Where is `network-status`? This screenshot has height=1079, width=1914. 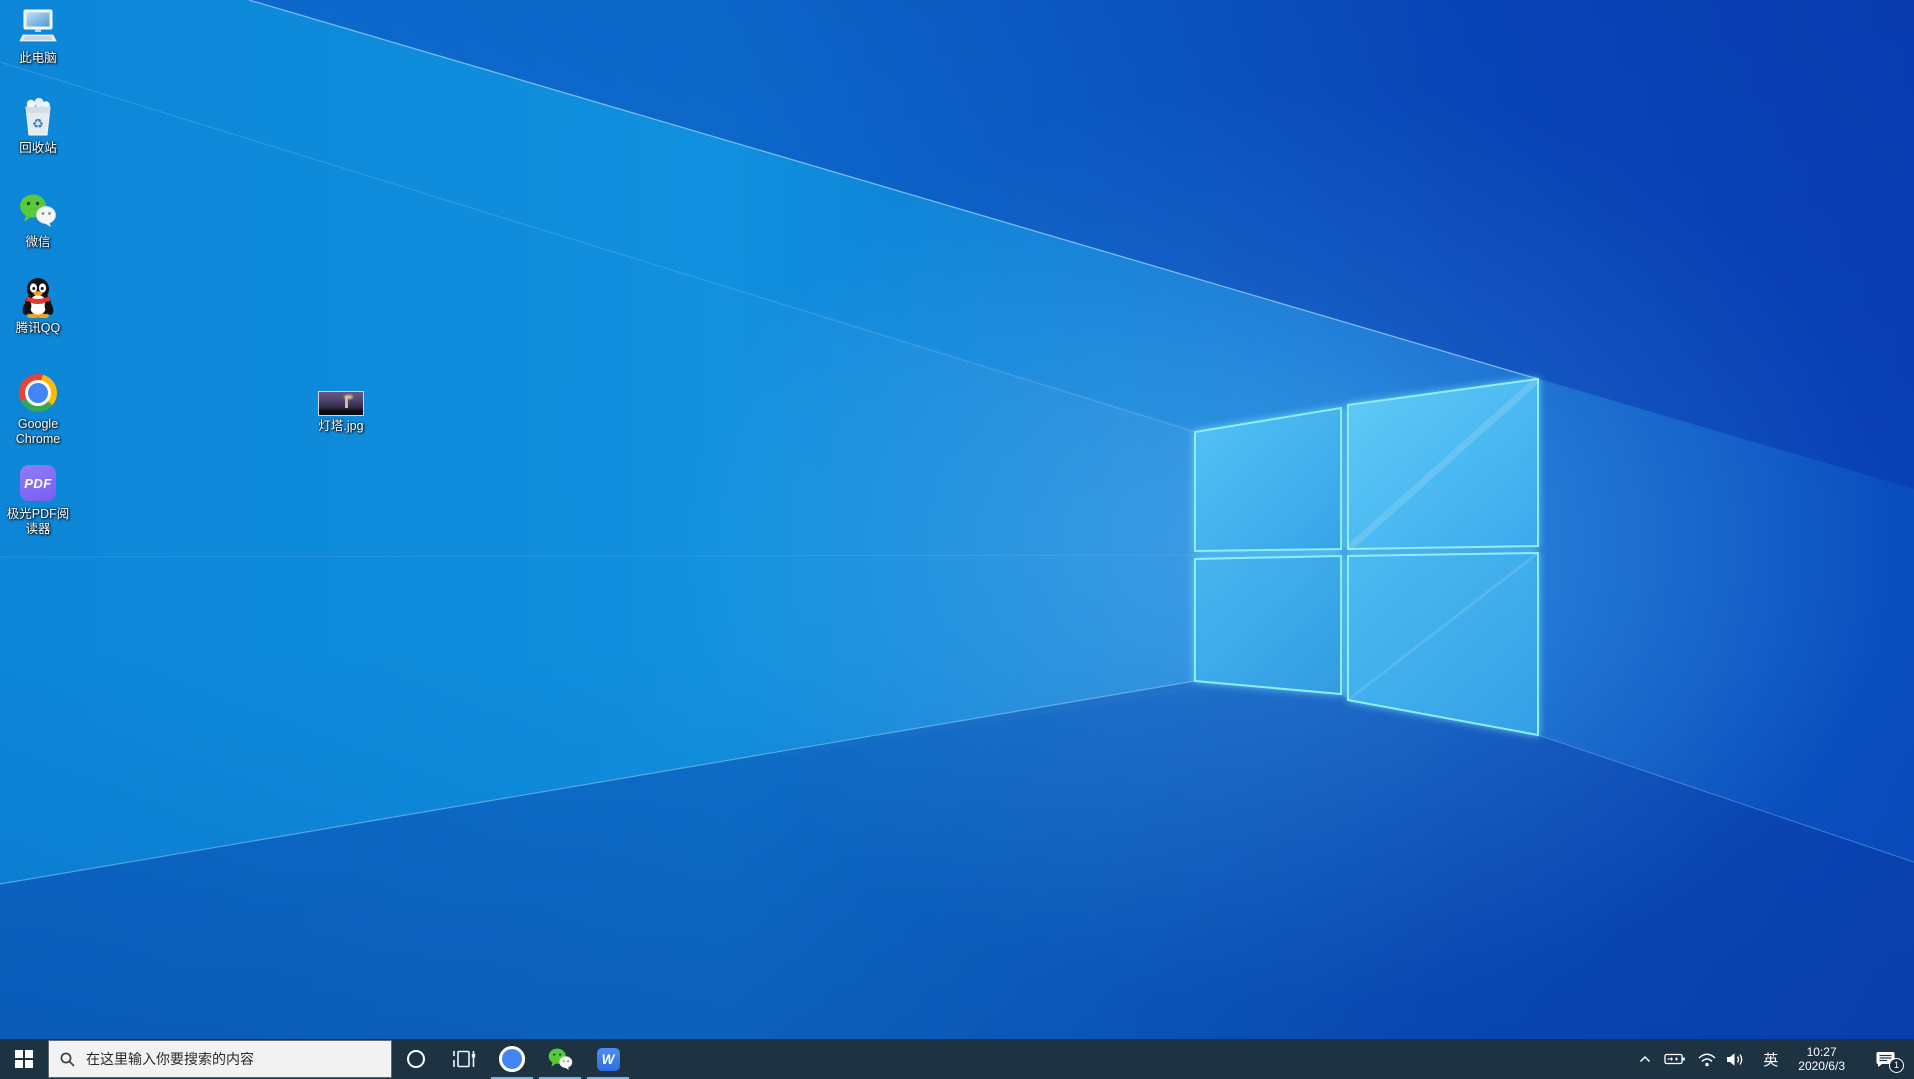 network-status is located at coordinates (1707, 1059).